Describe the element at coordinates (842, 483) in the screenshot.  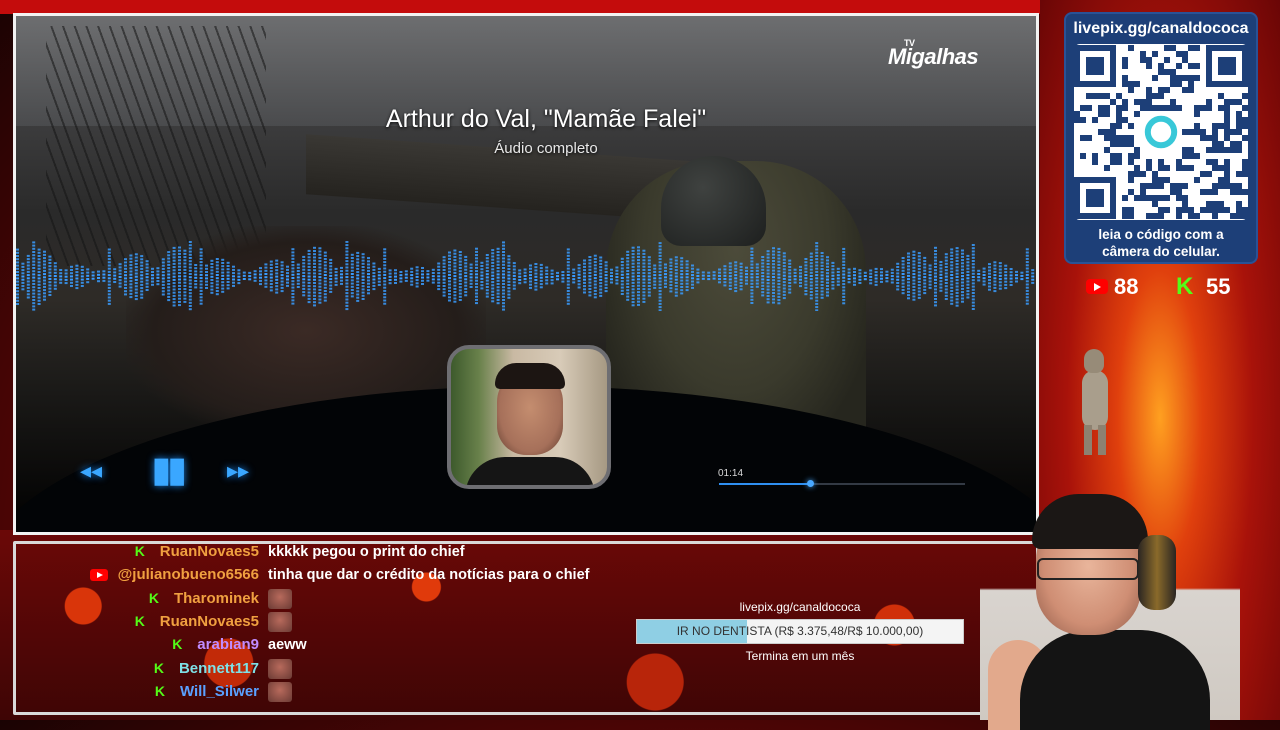
I see `progress-bar` at that location.